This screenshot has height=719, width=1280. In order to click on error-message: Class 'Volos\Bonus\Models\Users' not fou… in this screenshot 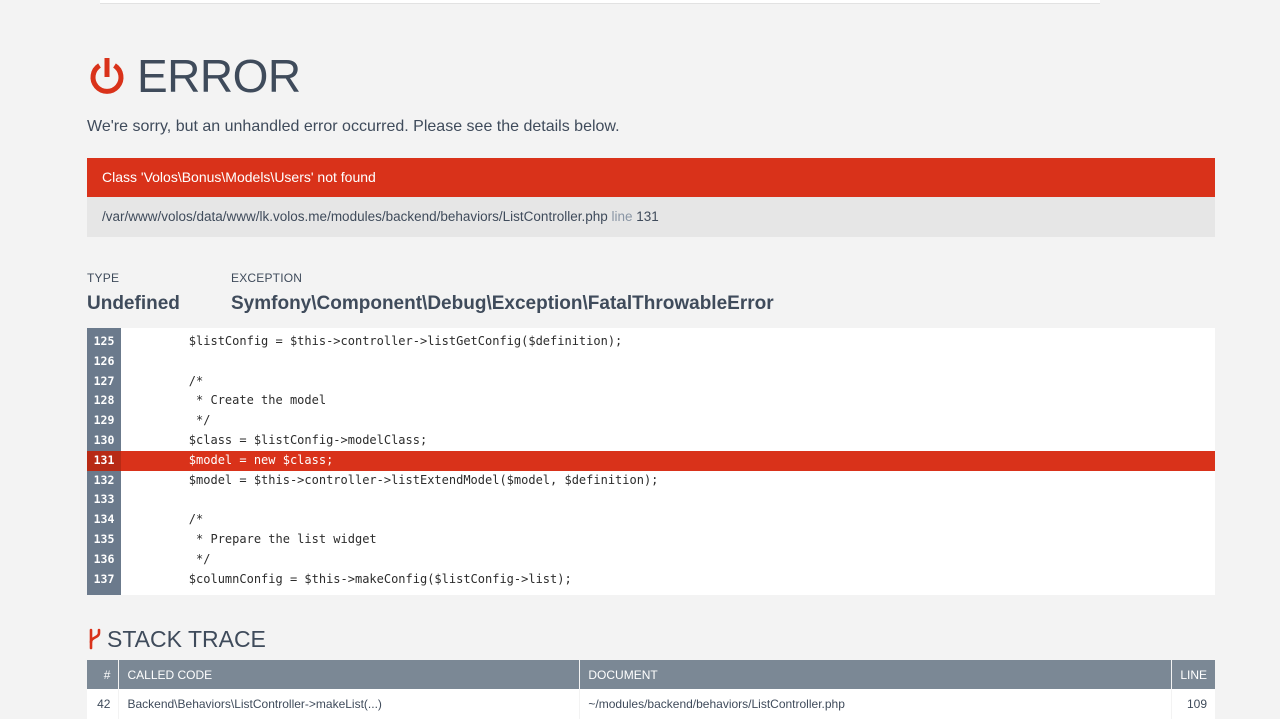, I will do `click(239, 177)`.